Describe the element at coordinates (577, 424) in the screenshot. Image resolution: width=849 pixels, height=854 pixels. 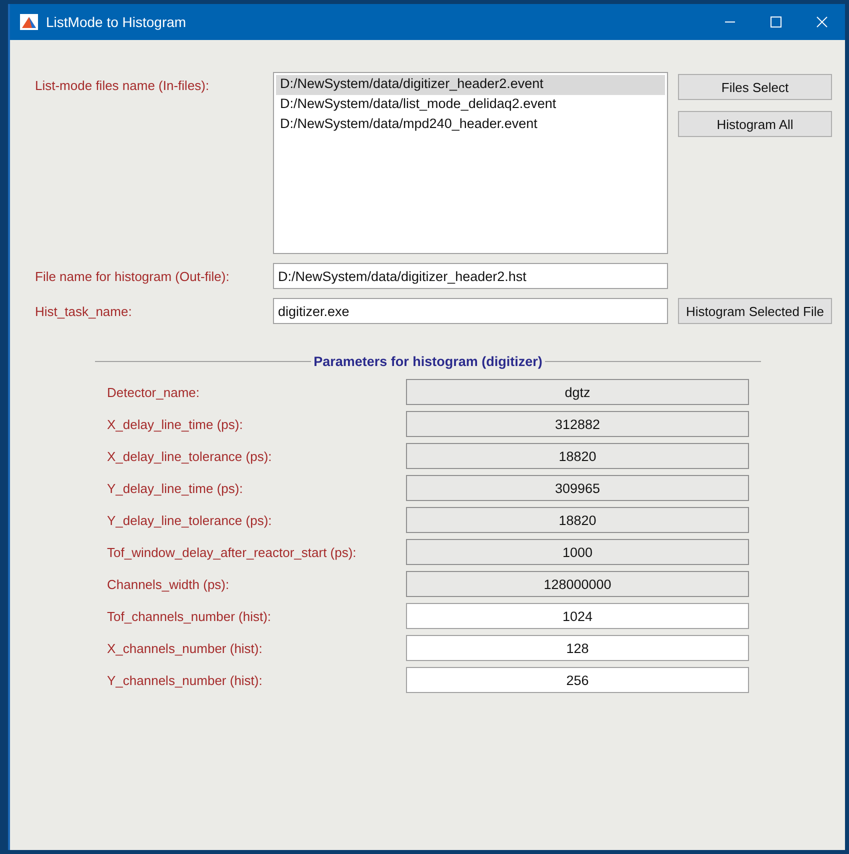
I see `parameter-field: 312882` at that location.